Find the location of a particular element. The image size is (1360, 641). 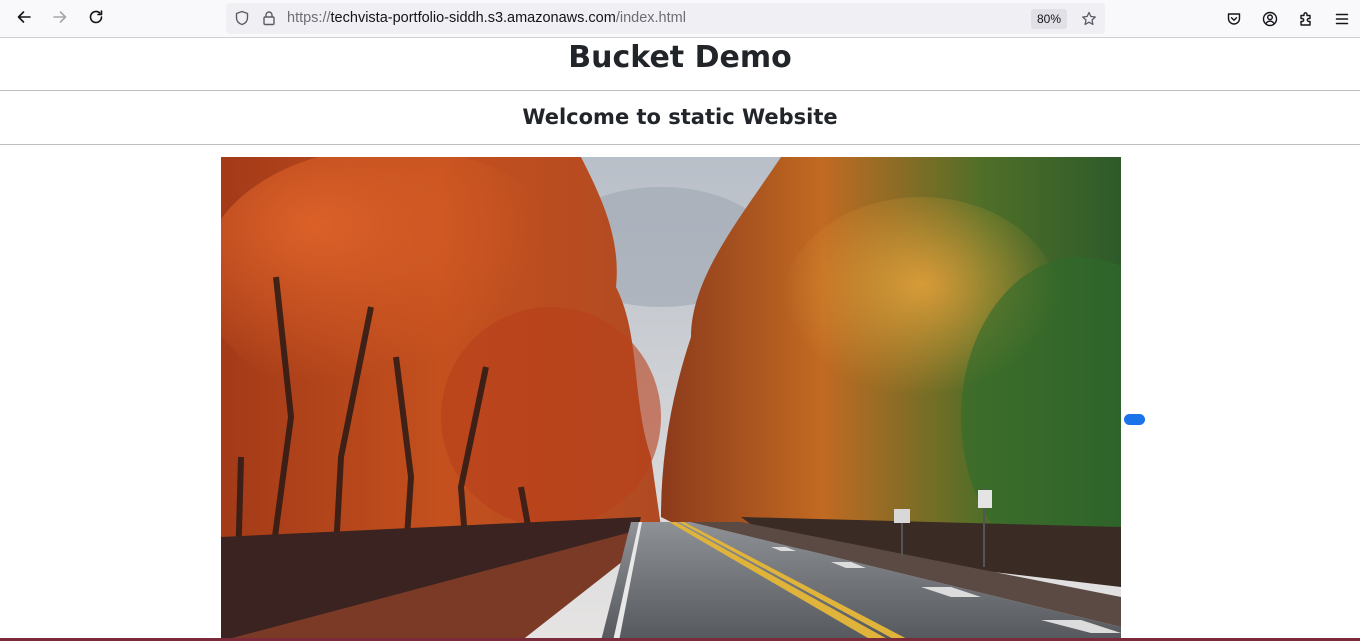

reload-icon is located at coordinates (96, 19).